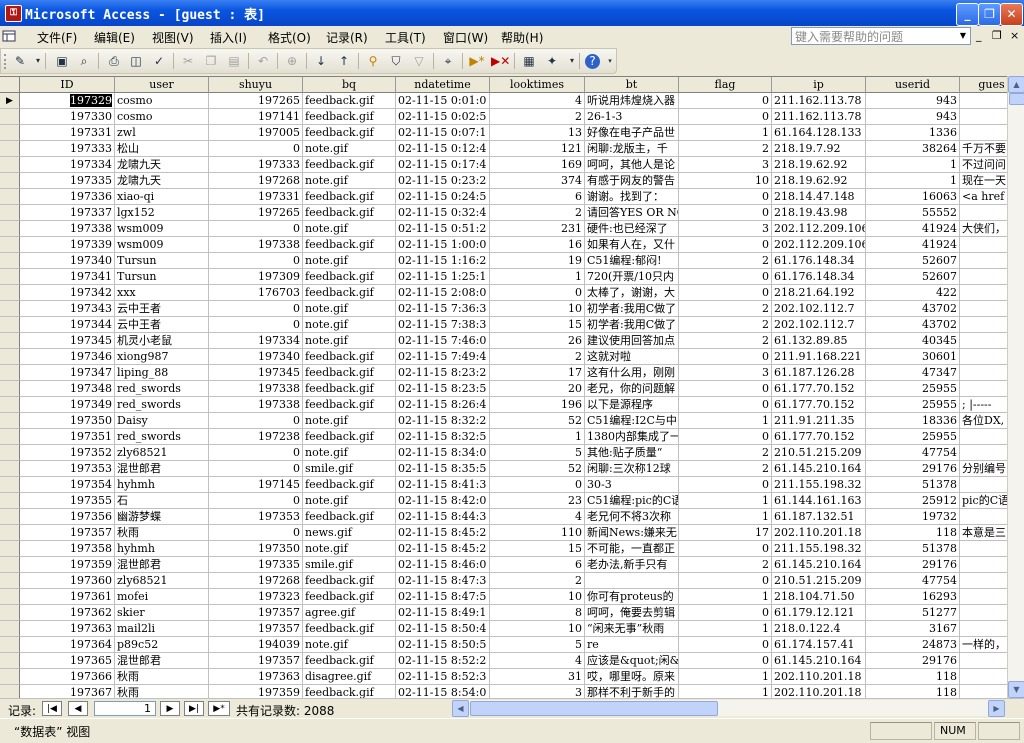 The width and height of the screenshot is (1024, 743). Describe the element at coordinates (1011, 14) in the screenshot. I see `close-button: ✕` at that location.